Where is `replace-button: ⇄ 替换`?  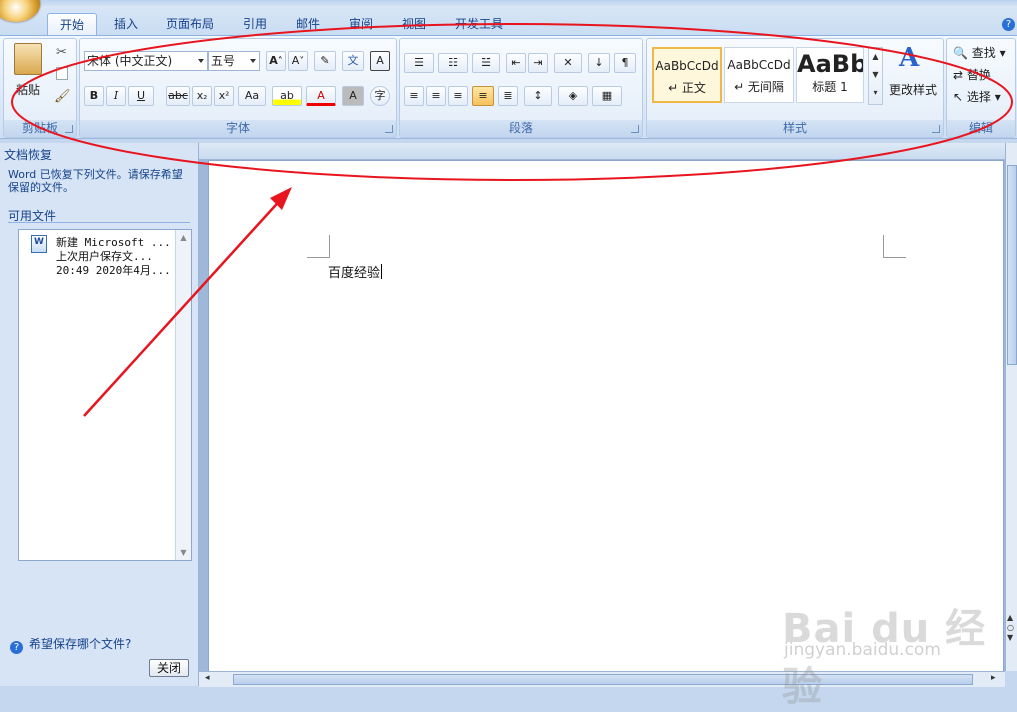 replace-button: ⇄ 替换 is located at coordinates (972, 74).